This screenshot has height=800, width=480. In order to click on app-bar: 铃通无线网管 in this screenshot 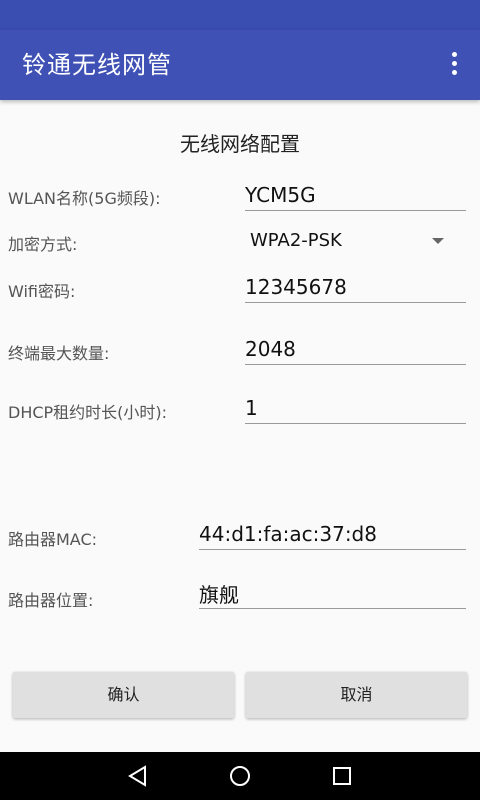, I will do `click(240, 65)`.